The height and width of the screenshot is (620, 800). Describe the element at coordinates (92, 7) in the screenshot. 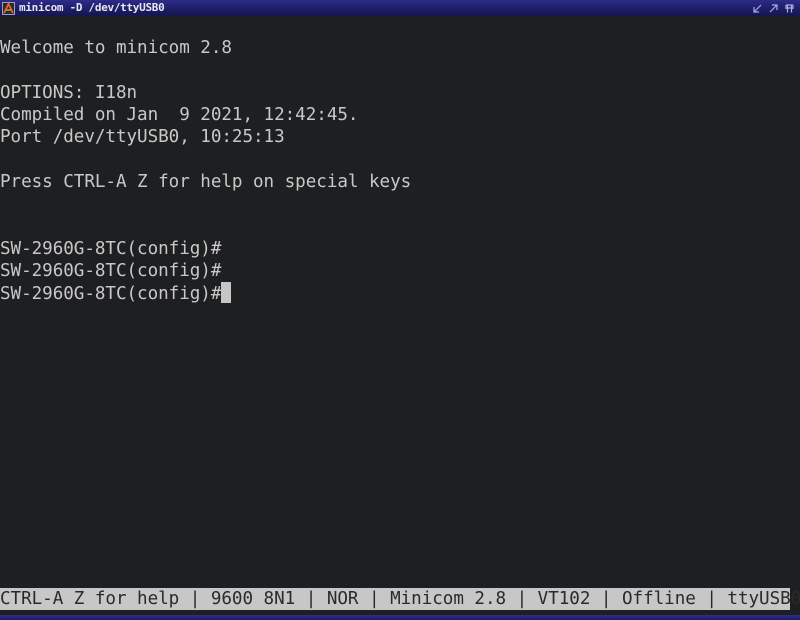

I see `window-title: minicom -D /dev/ttyUSB0` at that location.